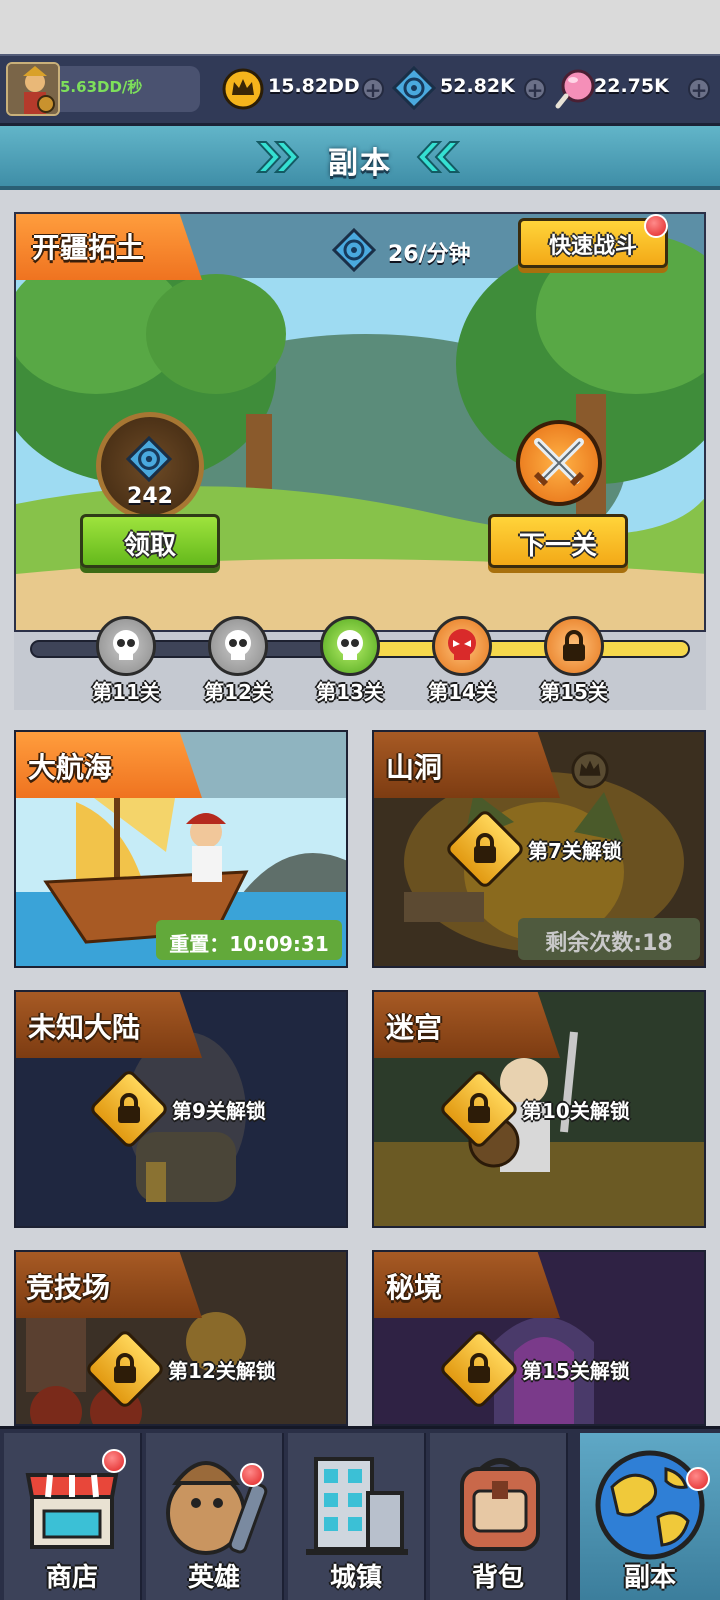  I want to click on candy-icon, so click(576, 90).